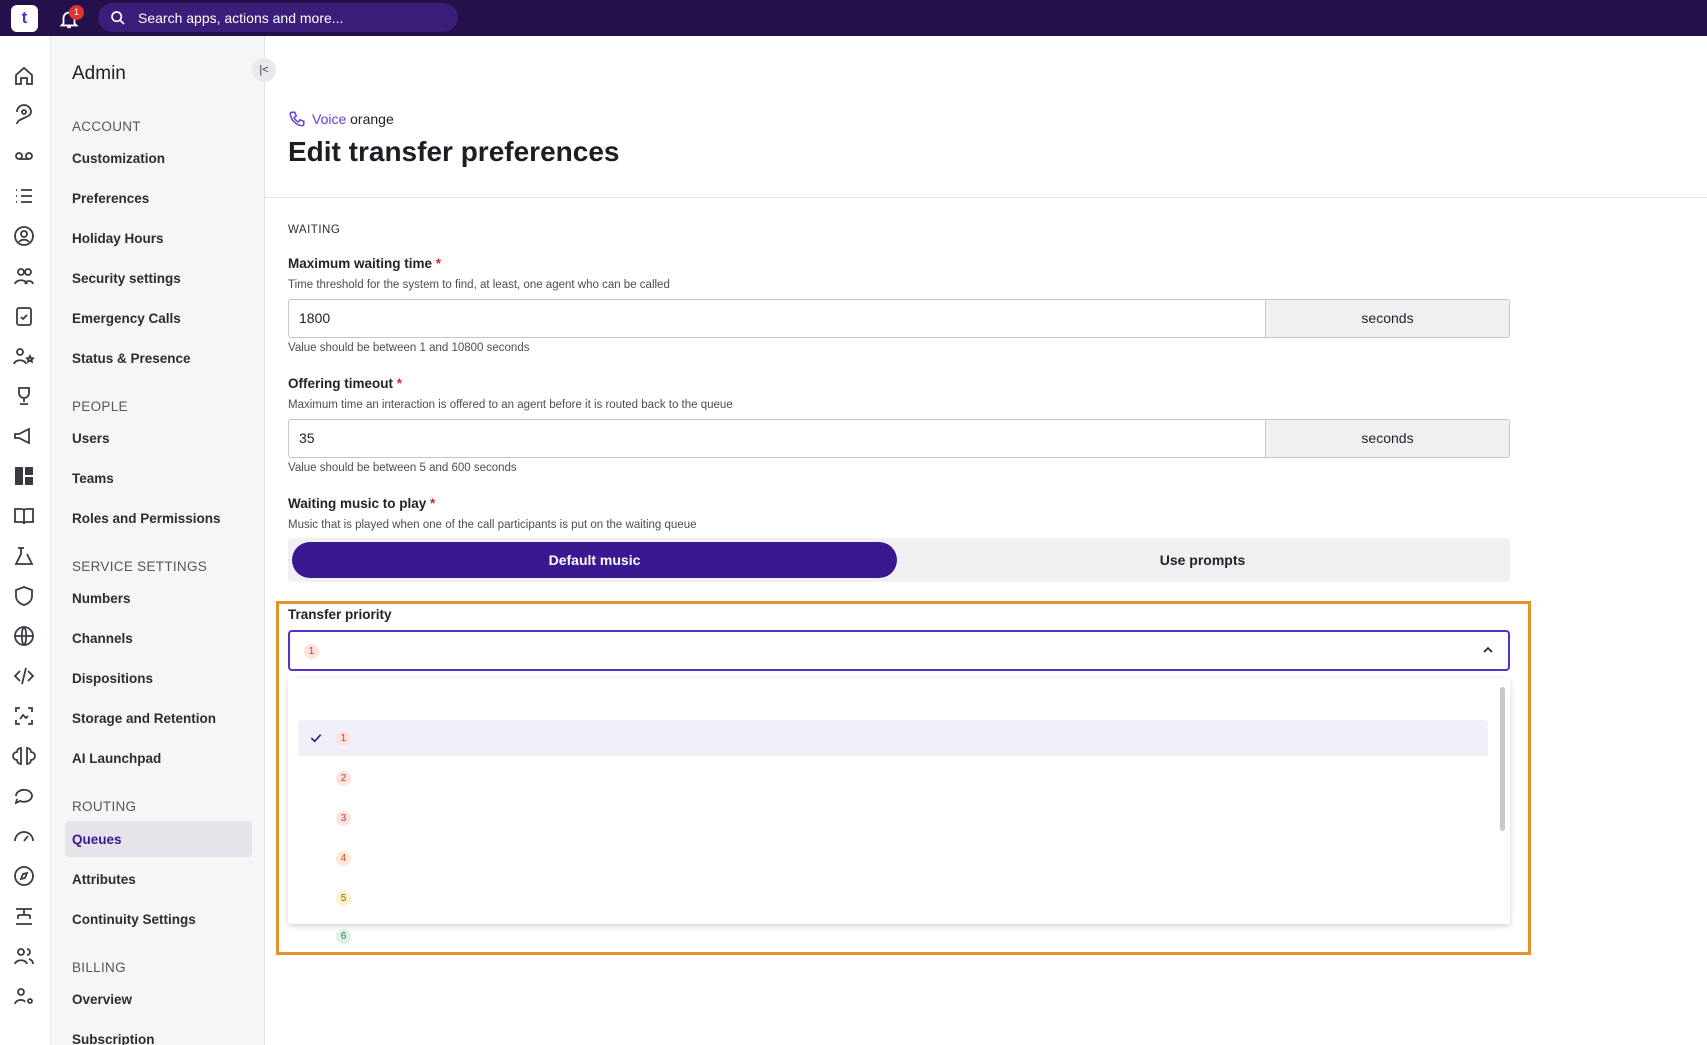 This screenshot has height=1045, width=1707. Describe the element at coordinates (297, 119) in the screenshot. I see `phone-icon` at that location.